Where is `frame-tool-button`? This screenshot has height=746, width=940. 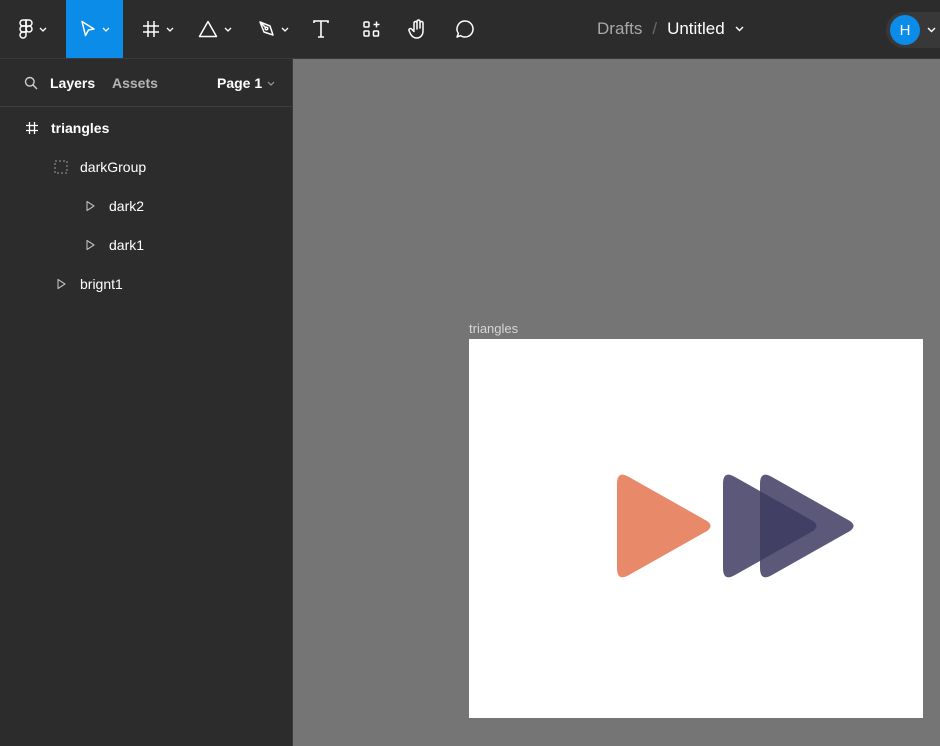 frame-tool-button is located at coordinates (158, 29).